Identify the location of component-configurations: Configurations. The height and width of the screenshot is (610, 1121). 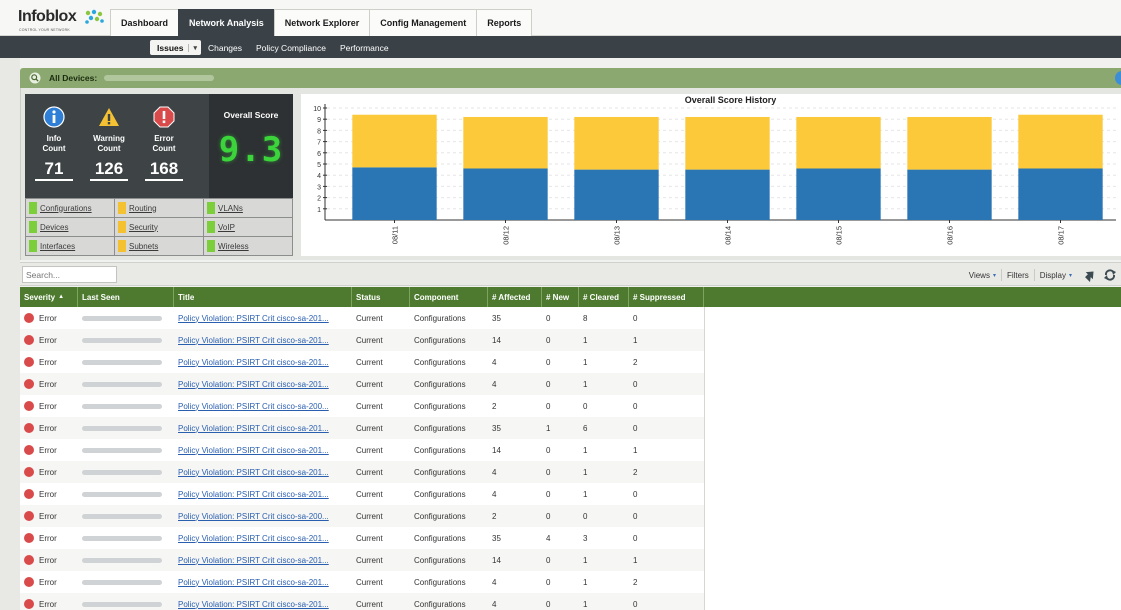
(70, 208).